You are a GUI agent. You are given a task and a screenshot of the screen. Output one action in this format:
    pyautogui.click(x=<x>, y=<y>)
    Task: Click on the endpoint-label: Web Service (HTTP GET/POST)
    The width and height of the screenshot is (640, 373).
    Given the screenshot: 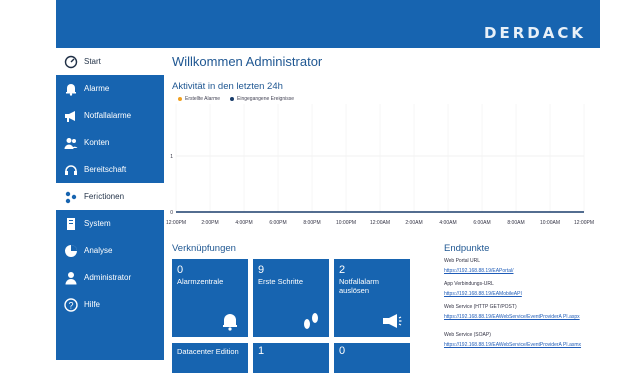 What is the action you would take?
    pyautogui.click(x=480, y=307)
    